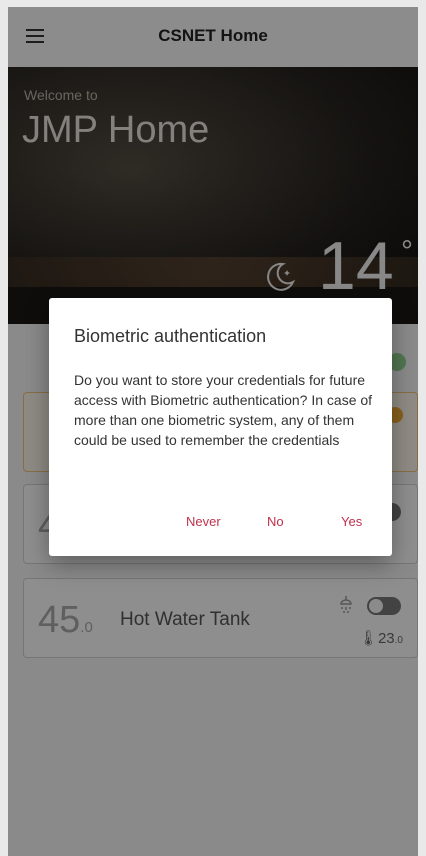 The image size is (426, 856). I want to click on no-button: No, so click(275, 521).